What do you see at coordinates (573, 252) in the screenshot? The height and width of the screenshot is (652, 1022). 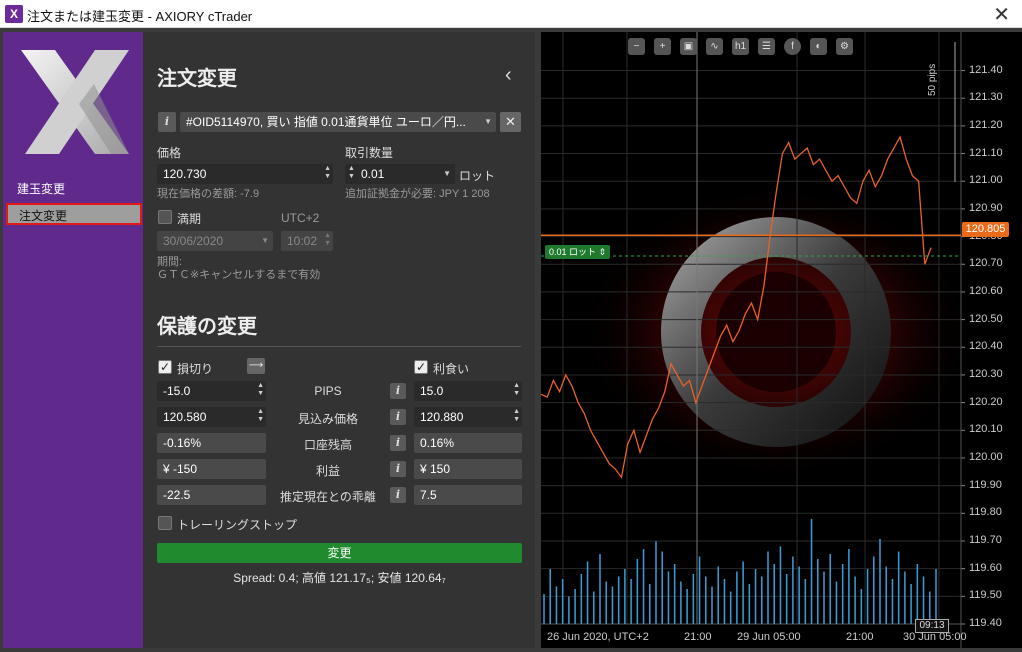 I see `order-lot-text: 0.01 ロット` at bounding box center [573, 252].